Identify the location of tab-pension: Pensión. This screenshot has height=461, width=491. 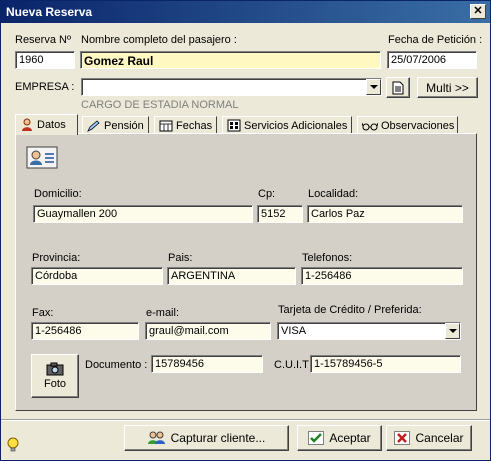
(115, 125).